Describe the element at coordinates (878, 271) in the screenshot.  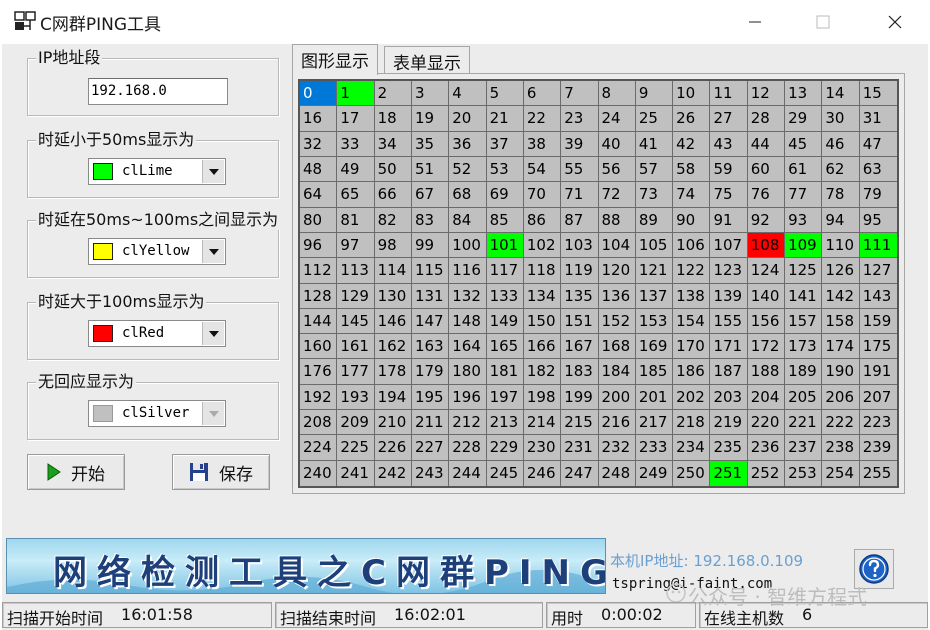
I see `host-cell-127: 127` at that location.